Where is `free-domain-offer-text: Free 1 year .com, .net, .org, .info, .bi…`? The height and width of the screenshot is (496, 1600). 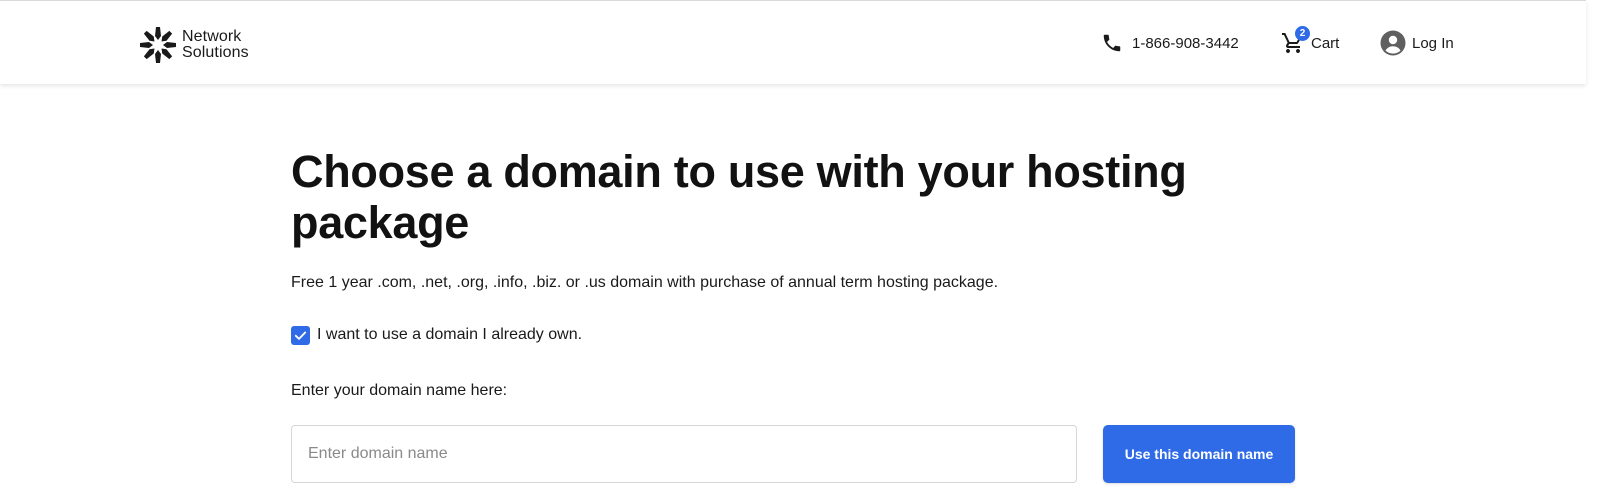 free-domain-offer-text: Free 1 year .com, .net, .org, .info, .bi… is located at coordinates (645, 282).